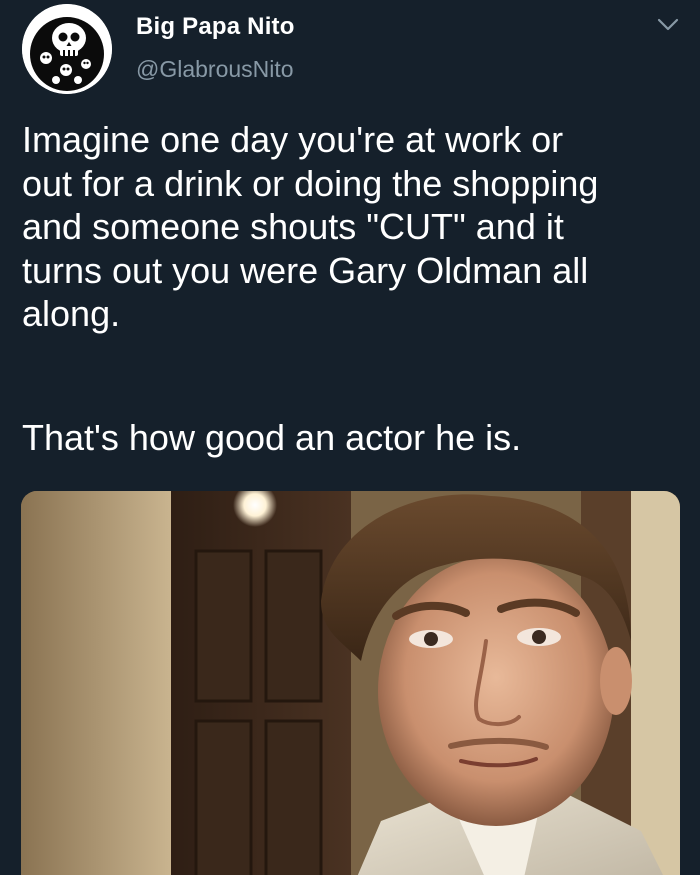 The image size is (700, 875). I want to click on author-display-name: Big Papa Nito, so click(215, 27).